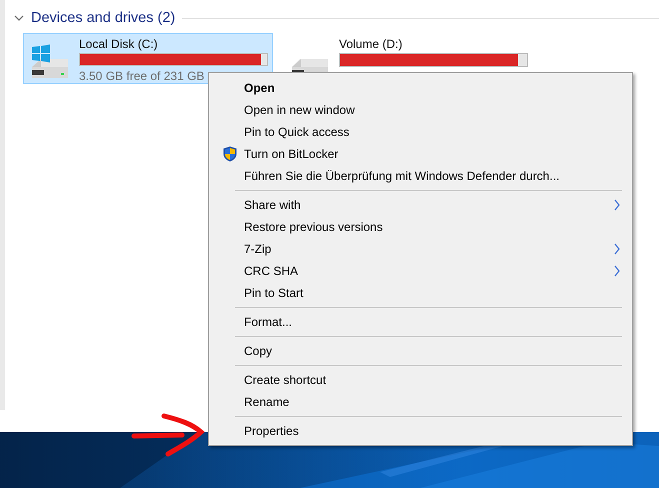 Image resolution: width=659 pixels, height=488 pixels. I want to click on drive-name: Local Disk (C:), so click(119, 44).